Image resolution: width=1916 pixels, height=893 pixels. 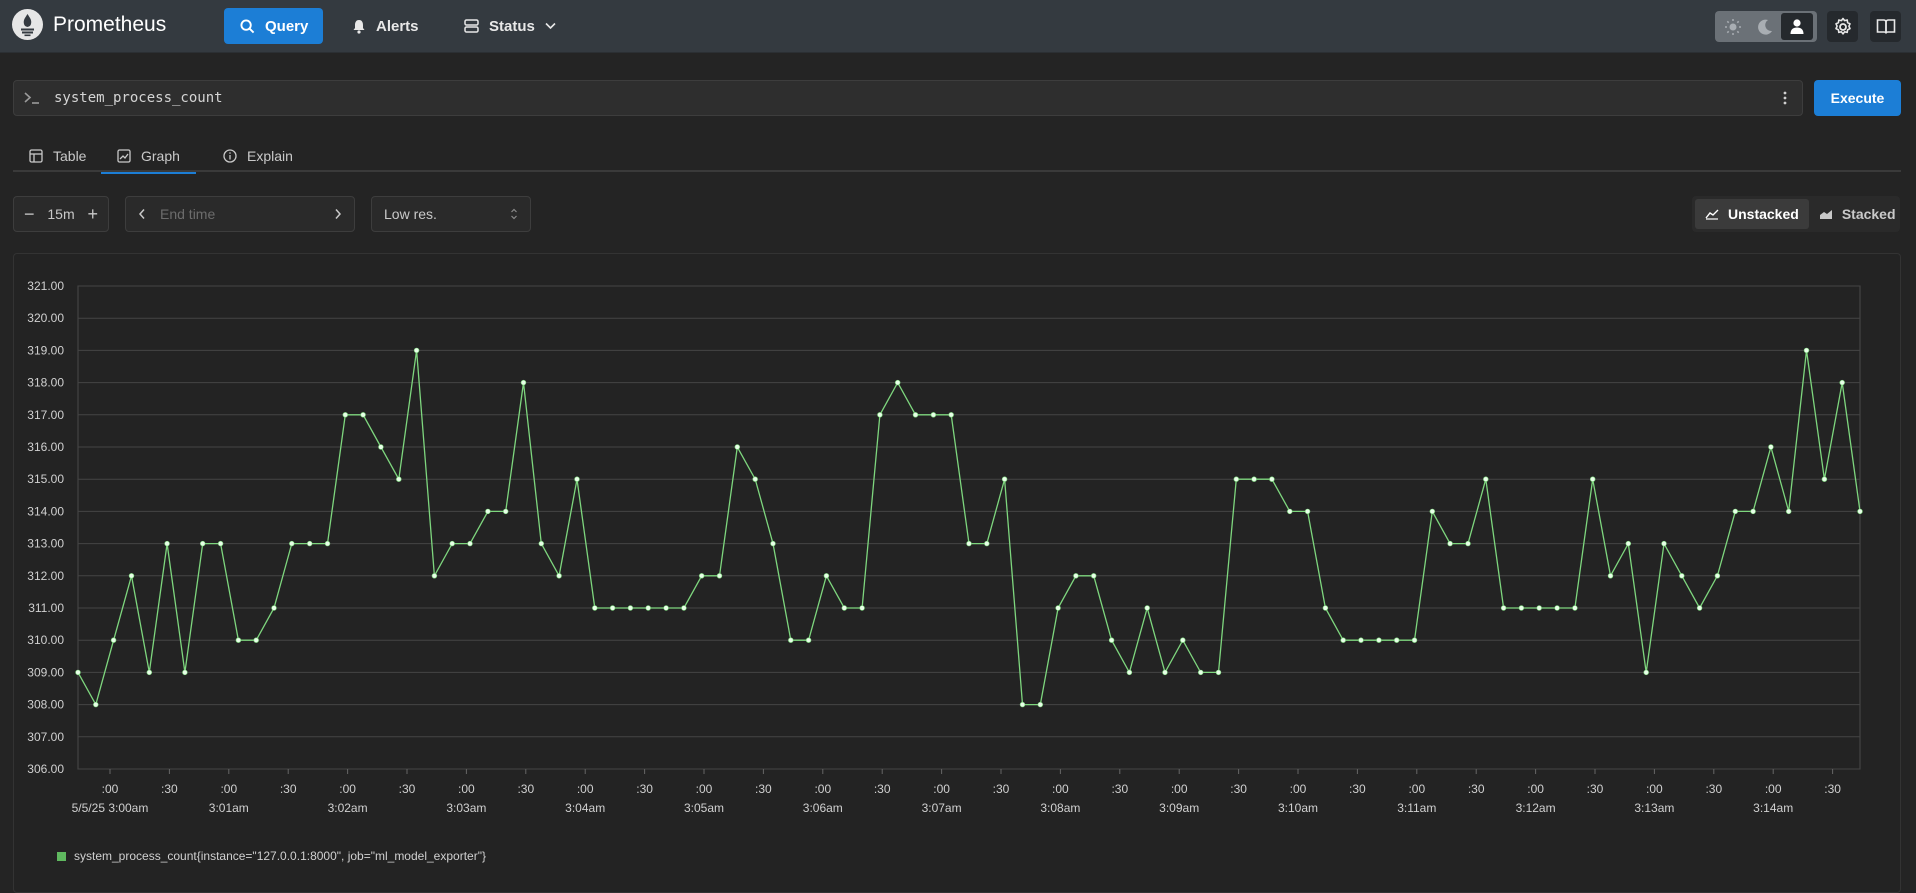 What do you see at coordinates (45, 769) in the screenshot?
I see `y-tick-label: 306.00` at bounding box center [45, 769].